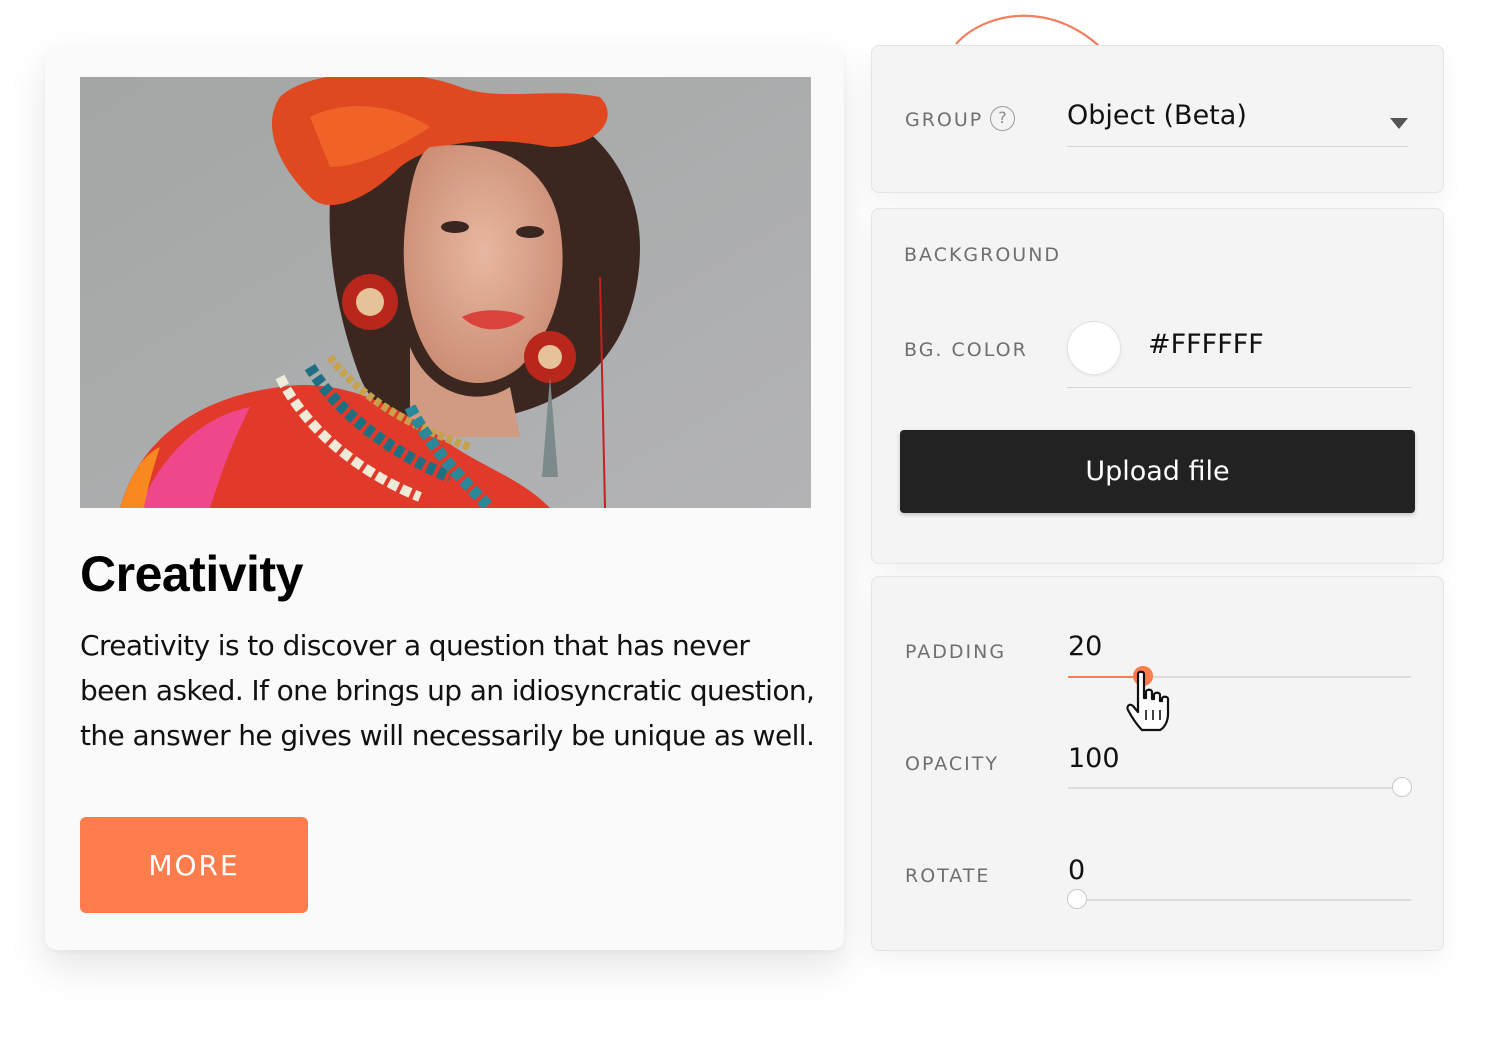 This screenshot has height=1042, width=1488. I want to click on transform-panel: PADDING 20 OPACITY 100 ROTATE 0, so click(1157, 763).